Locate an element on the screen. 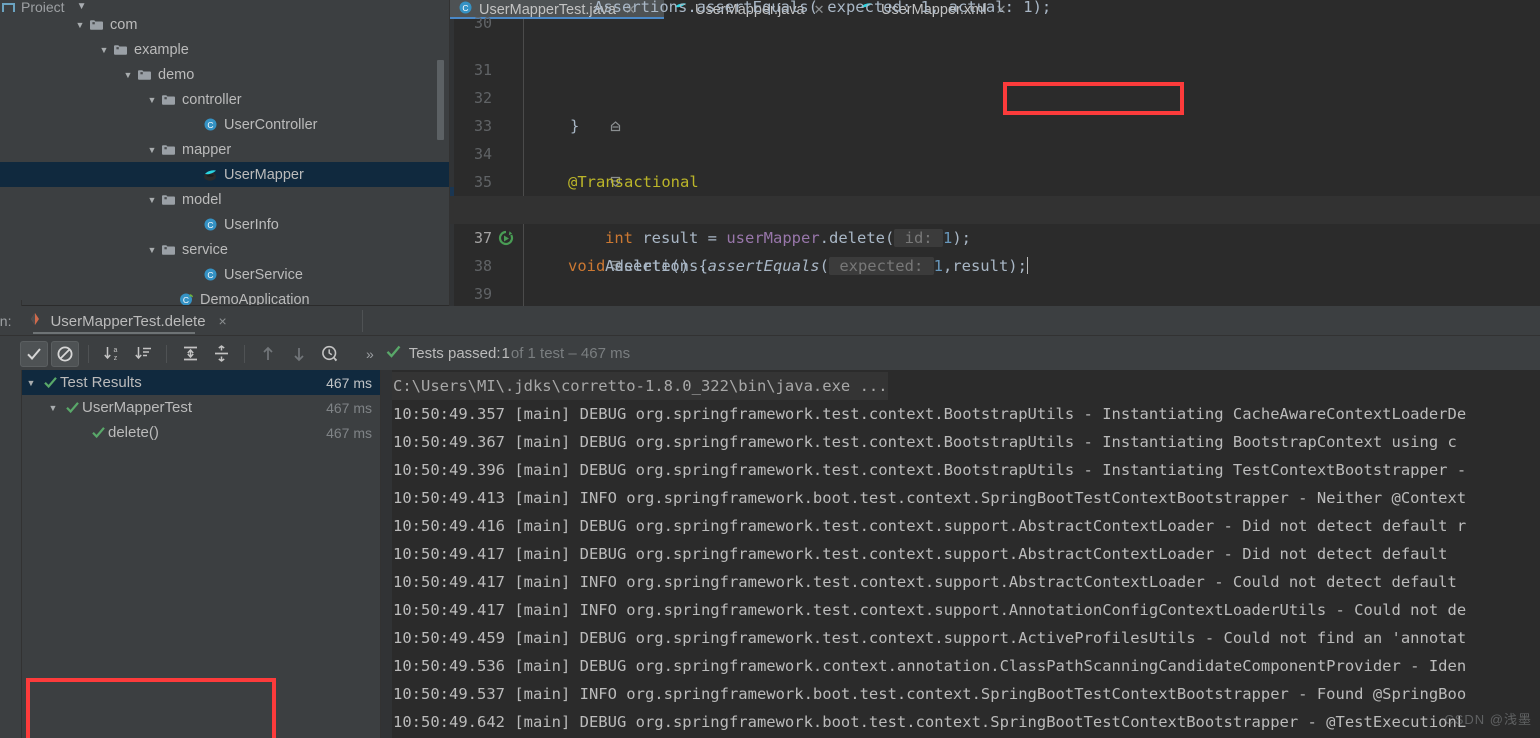 The width and height of the screenshot is (1540, 738). watermark: CSDN @浅墨 is located at coordinates (1488, 719).